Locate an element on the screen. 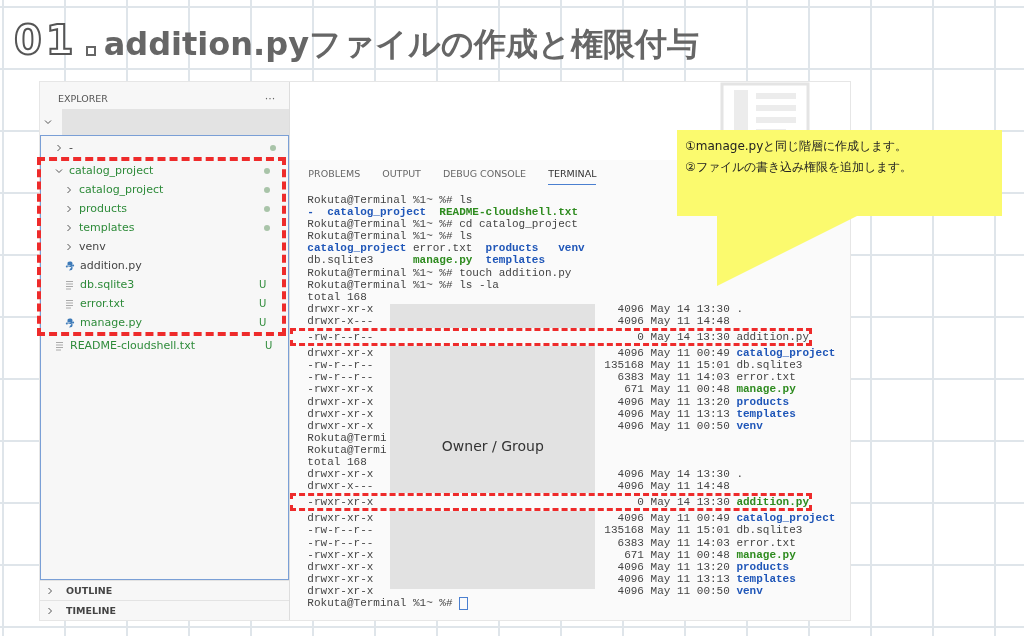  tree-item: addition.py is located at coordinates (162, 265).